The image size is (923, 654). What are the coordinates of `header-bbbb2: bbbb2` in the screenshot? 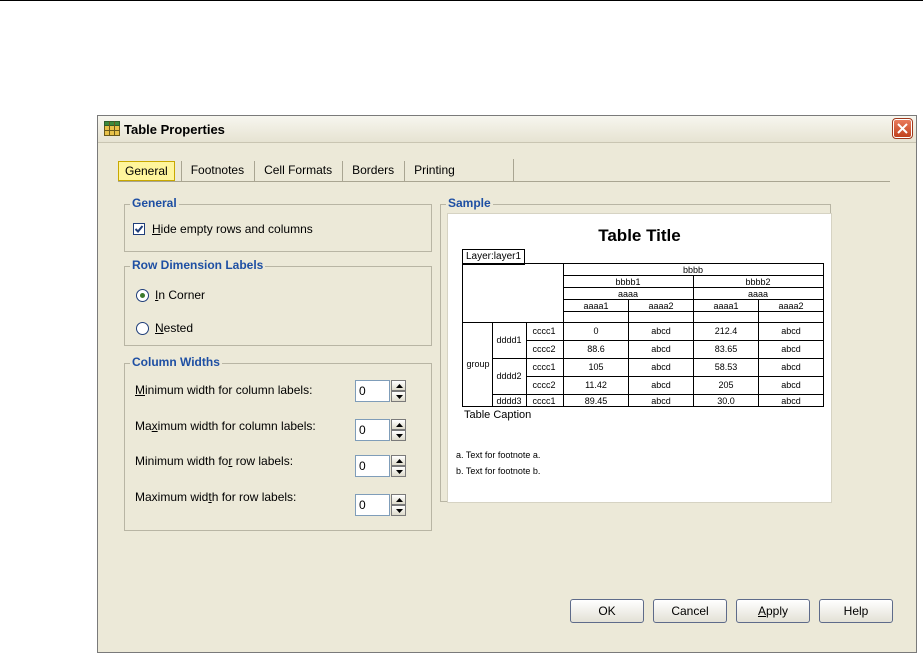 It's located at (757, 282).